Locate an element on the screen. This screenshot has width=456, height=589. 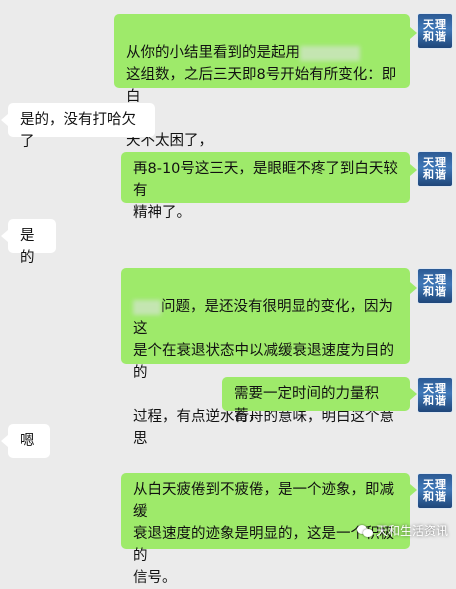
message-text: 这组数，之后三天即8号开始有所变化：即白 is located at coordinates (261, 86).